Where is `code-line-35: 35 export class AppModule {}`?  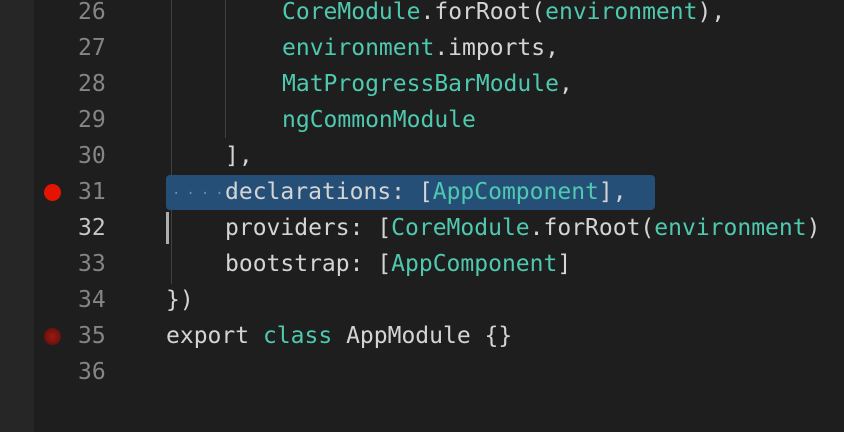
code-line-35: 35 export class AppModule {} is located at coordinates (422, 336).